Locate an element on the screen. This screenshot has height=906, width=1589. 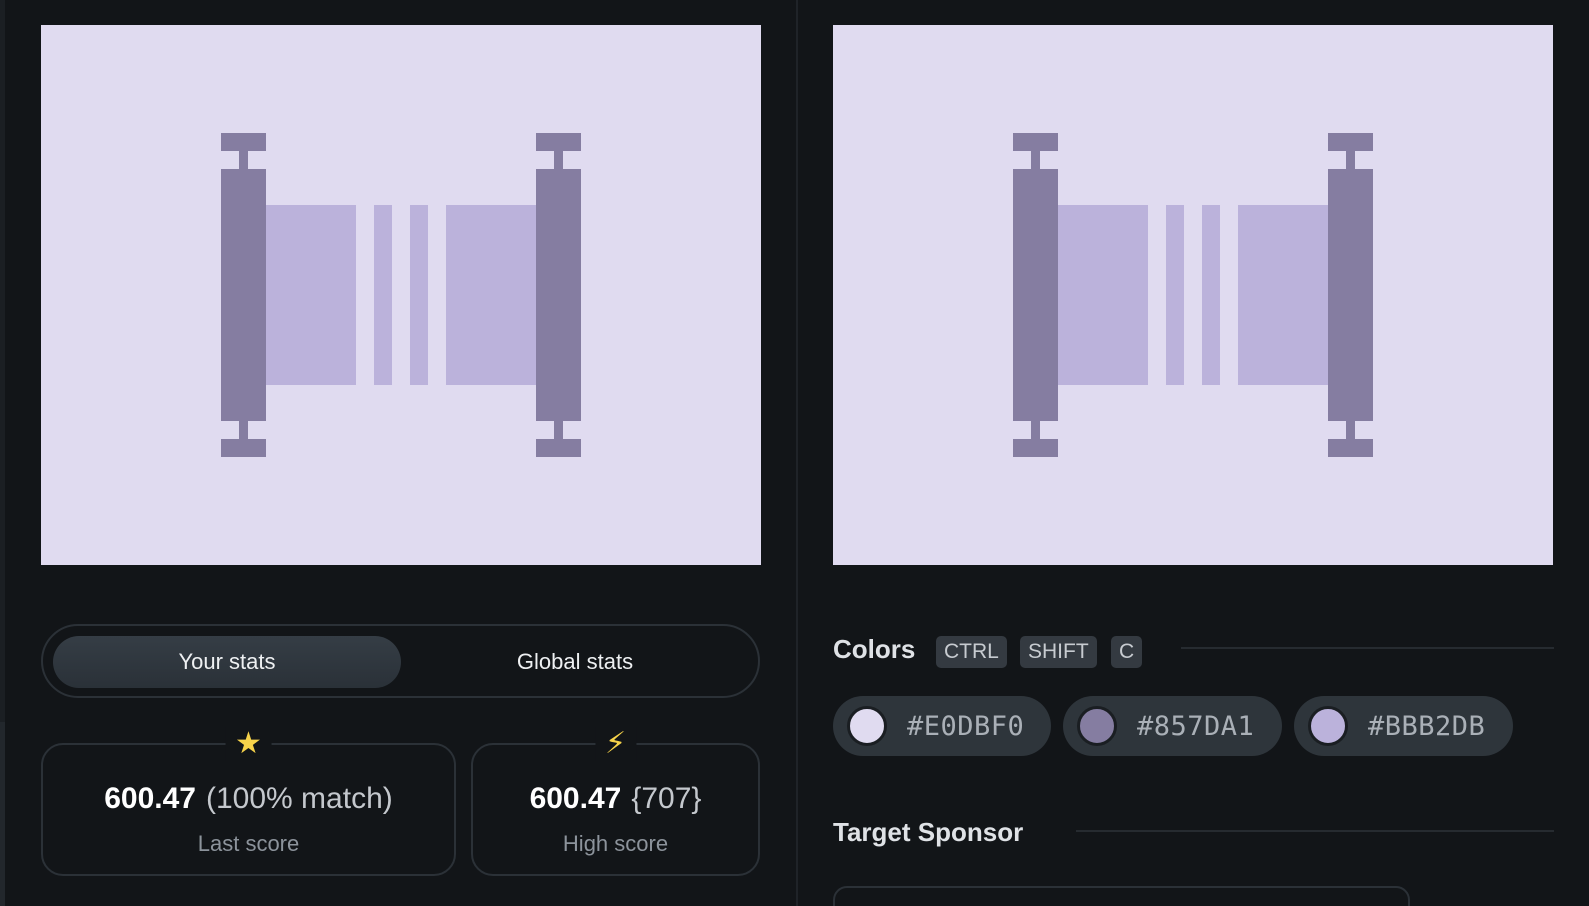
color-pill: #E0DBF0 is located at coordinates (942, 726).